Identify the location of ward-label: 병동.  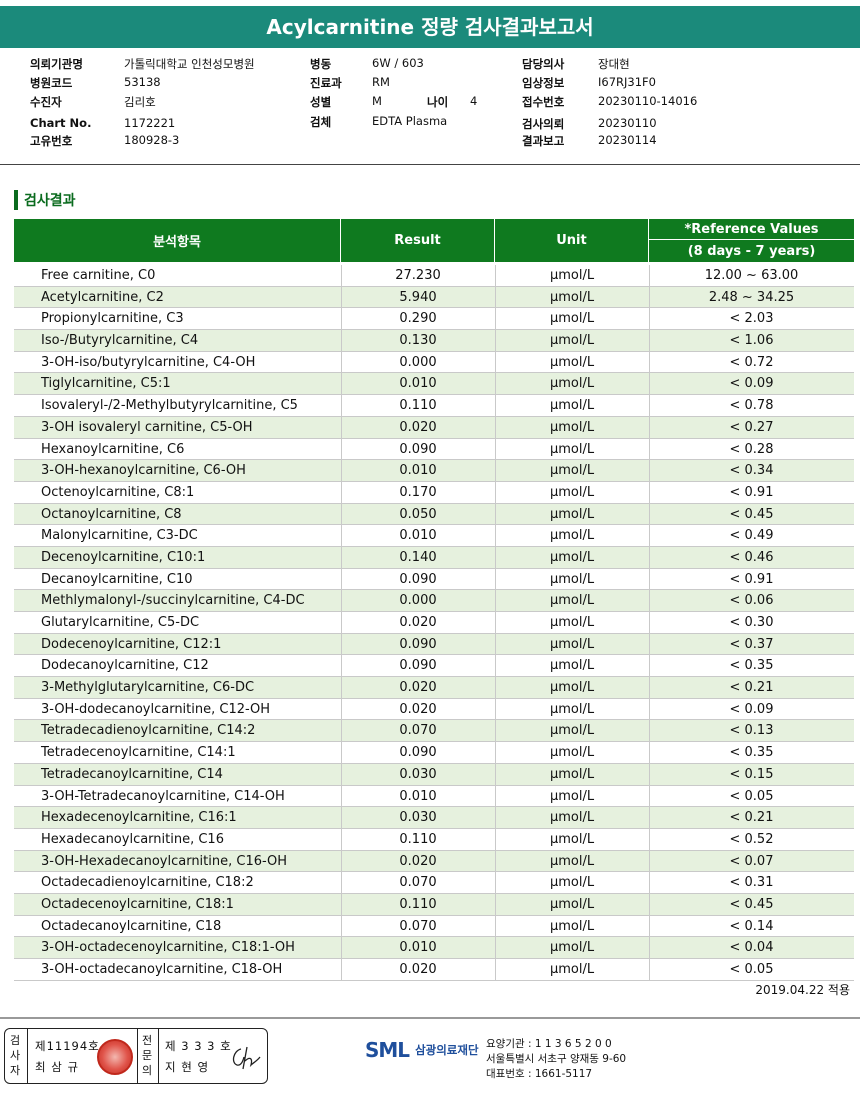
(321, 64).